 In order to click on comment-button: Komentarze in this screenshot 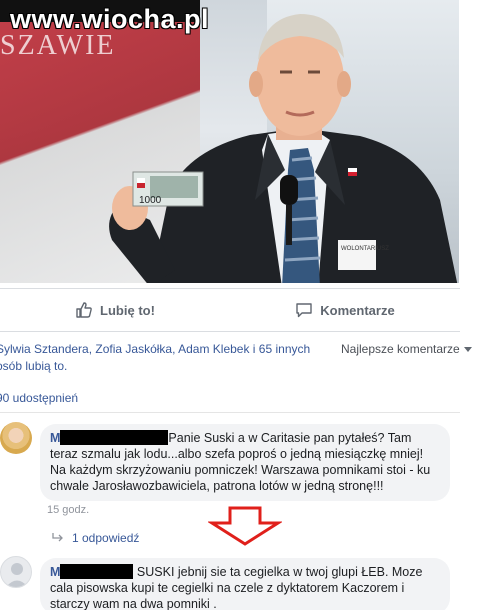, I will do `click(345, 310)`.